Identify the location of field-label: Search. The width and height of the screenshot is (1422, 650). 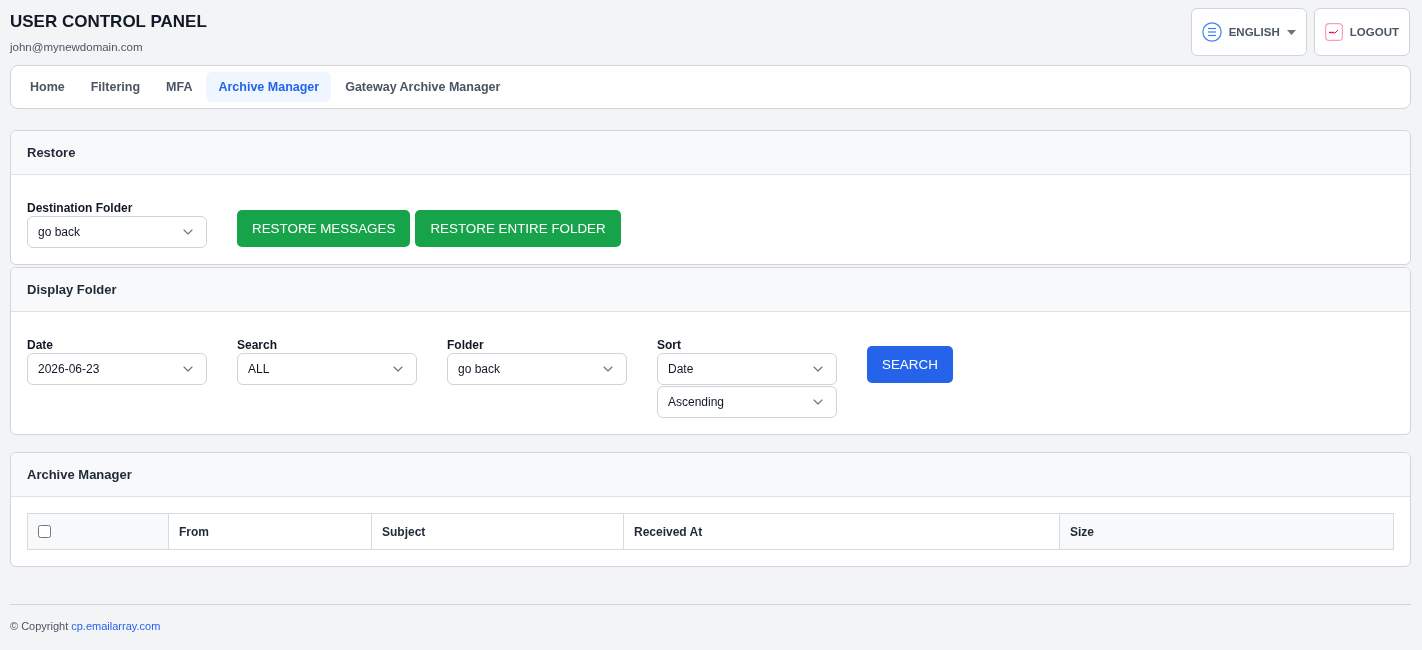
(258, 345).